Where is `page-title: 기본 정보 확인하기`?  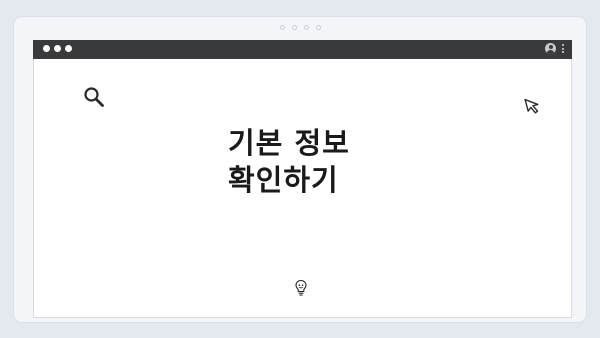 page-title: 기본 정보 확인하기 is located at coordinates (289, 162).